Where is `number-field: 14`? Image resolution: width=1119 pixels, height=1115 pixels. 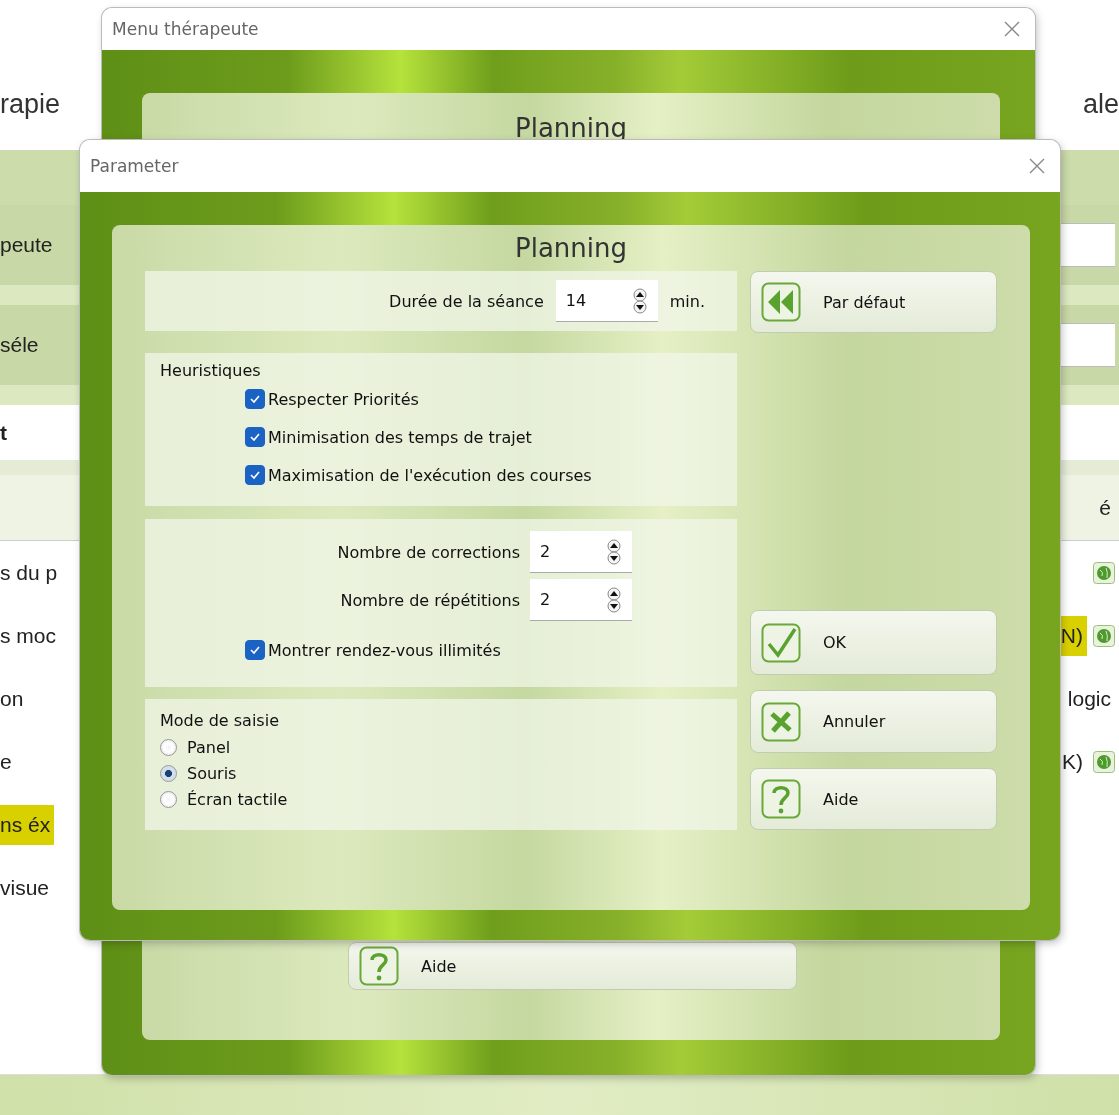
number-field: 14 is located at coordinates (606, 301).